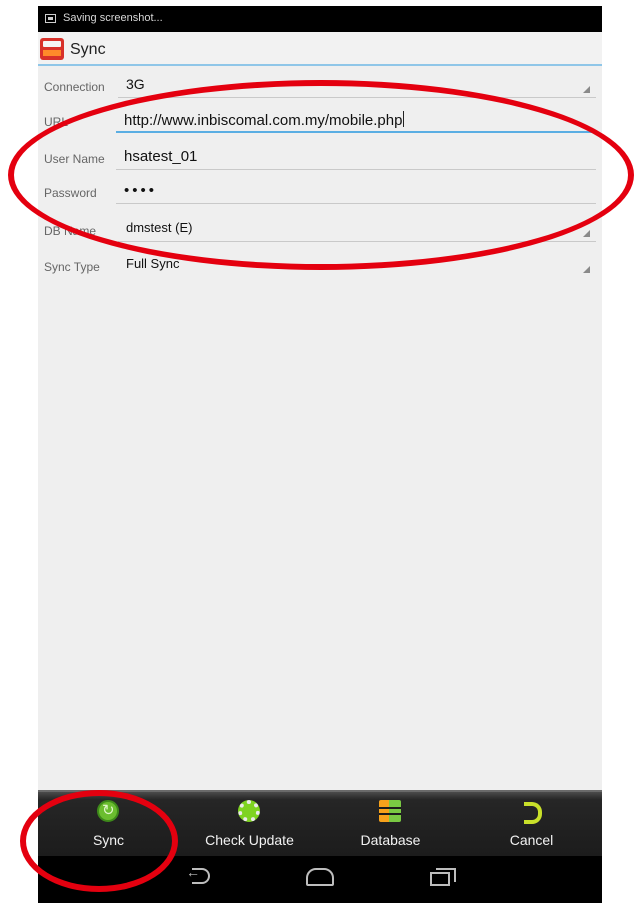  I want to click on database-icon, so click(390, 811).